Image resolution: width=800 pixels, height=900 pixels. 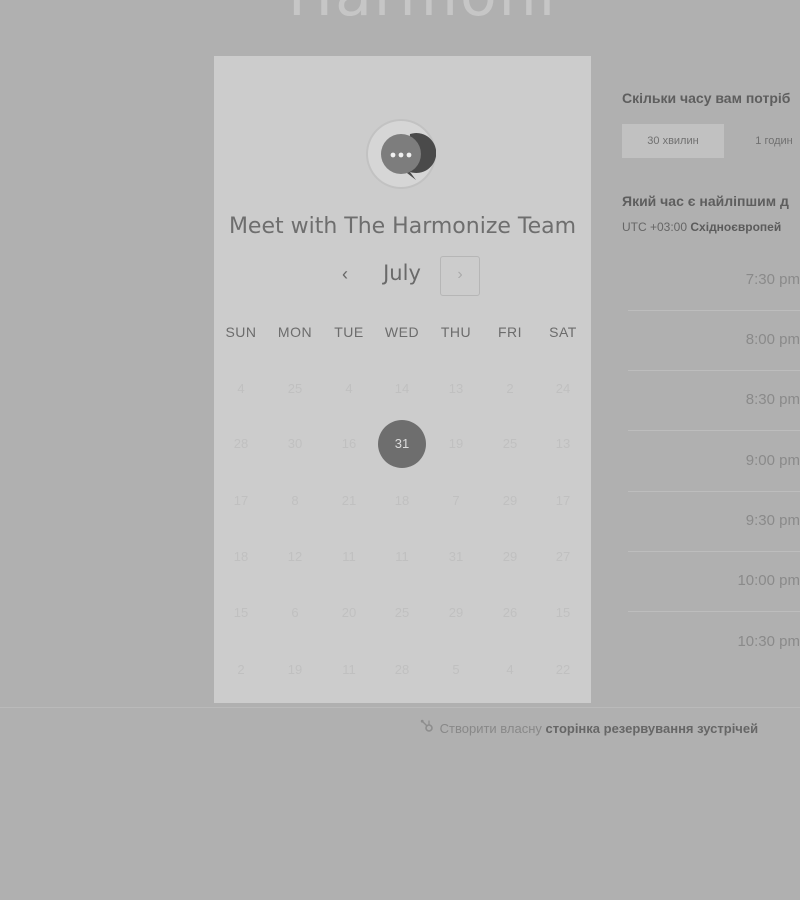 What do you see at coordinates (655, 227) in the screenshot?
I see `timezone-offset: UTC +03:00` at bounding box center [655, 227].